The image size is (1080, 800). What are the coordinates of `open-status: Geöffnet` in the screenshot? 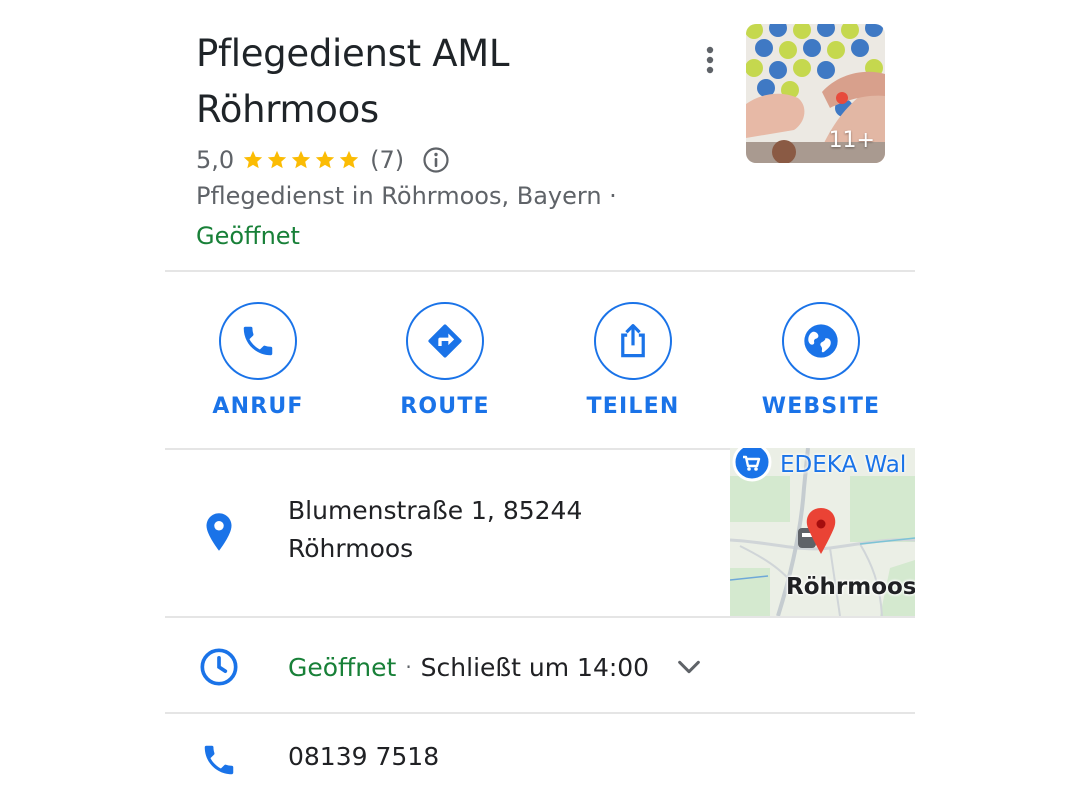 It's located at (248, 236).